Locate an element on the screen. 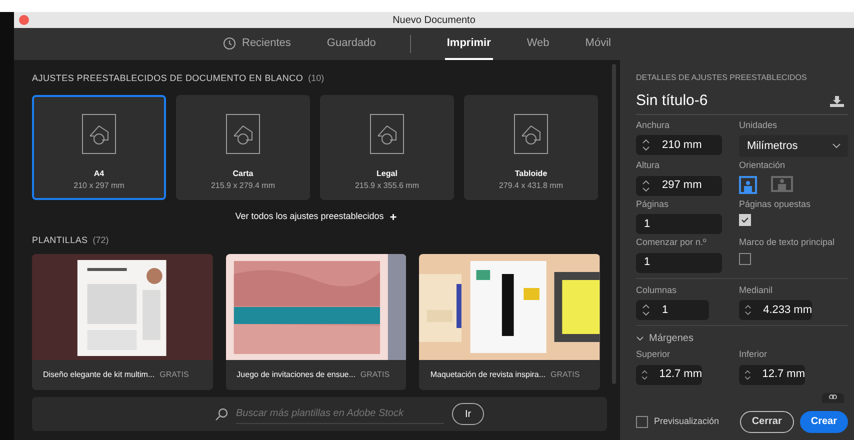 The height and width of the screenshot is (440, 854). tab: Móvil is located at coordinates (598, 44).